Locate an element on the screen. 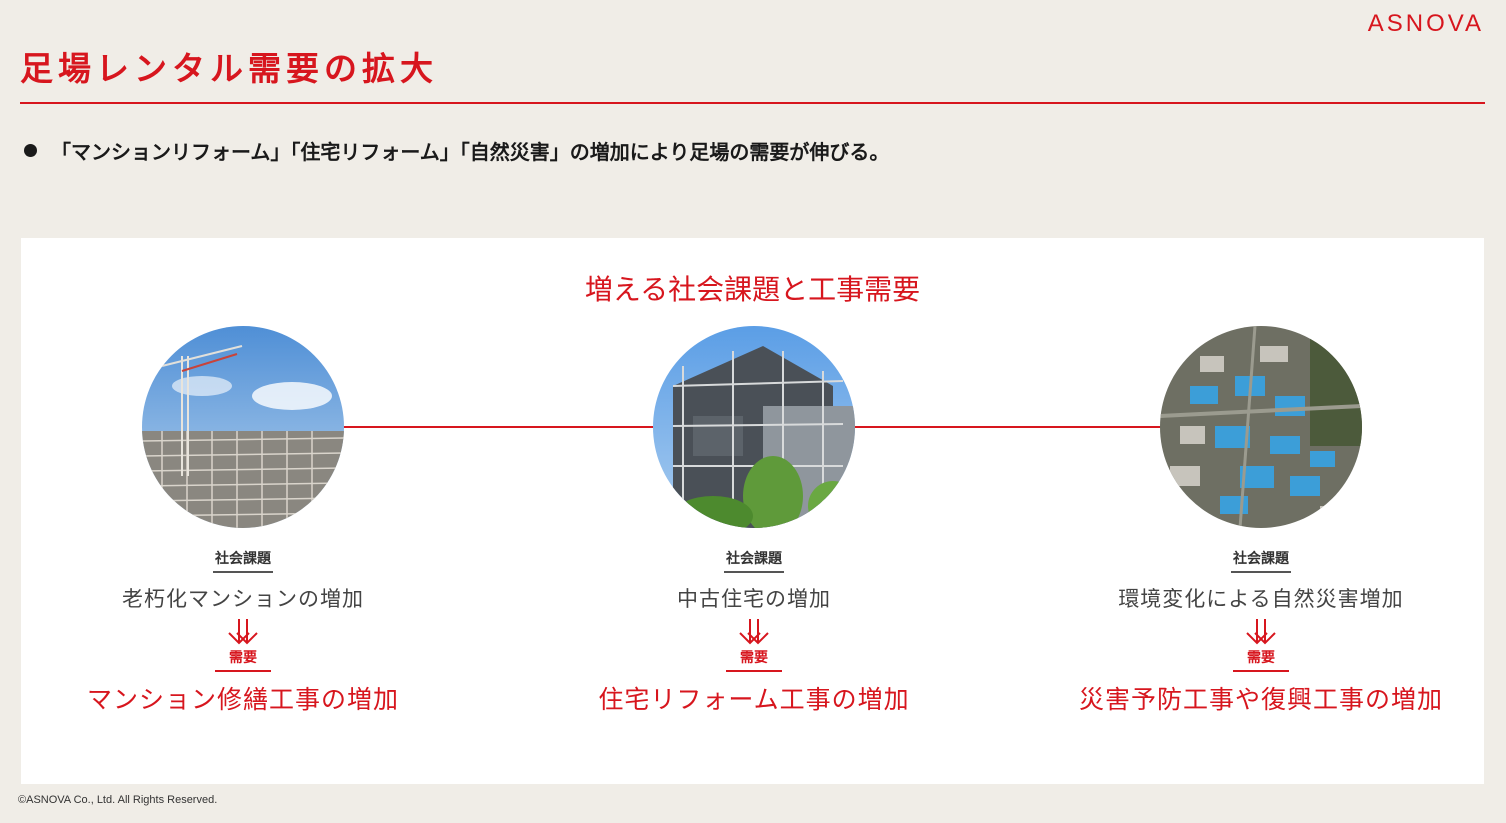 Image resolution: width=1506 pixels, height=823 pixels. column-apartment: 社会課題 老朽化マンションの増加 需要 マンション修繕工事の増加 is located at coordinates (243, 521).